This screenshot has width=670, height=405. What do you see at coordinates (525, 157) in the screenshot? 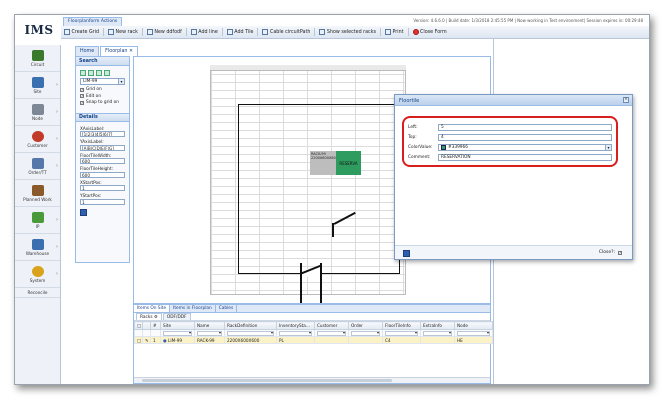
I see `comment-input: RESERVATION` at bounding box center [525, 157].